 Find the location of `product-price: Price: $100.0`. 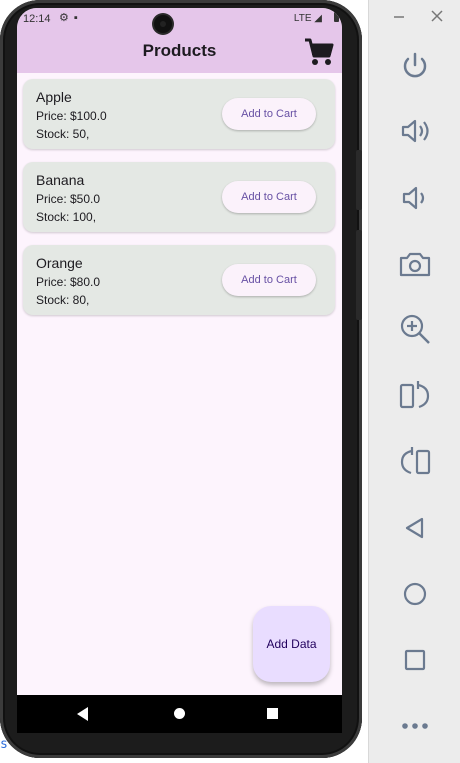

product-price: Price: $100.0 is located at coordinates (71, 116).